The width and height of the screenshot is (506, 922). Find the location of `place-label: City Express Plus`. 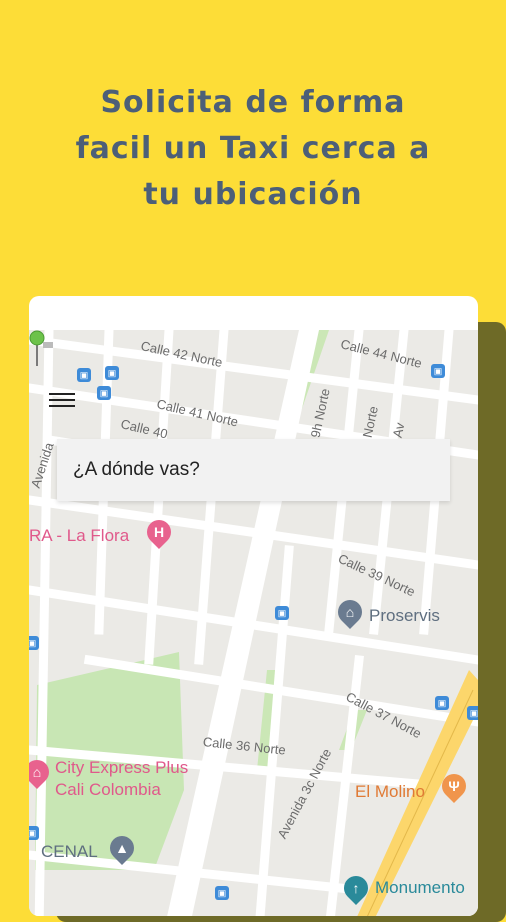

place-label: City Express Plus is located at coordinates (122, 767).